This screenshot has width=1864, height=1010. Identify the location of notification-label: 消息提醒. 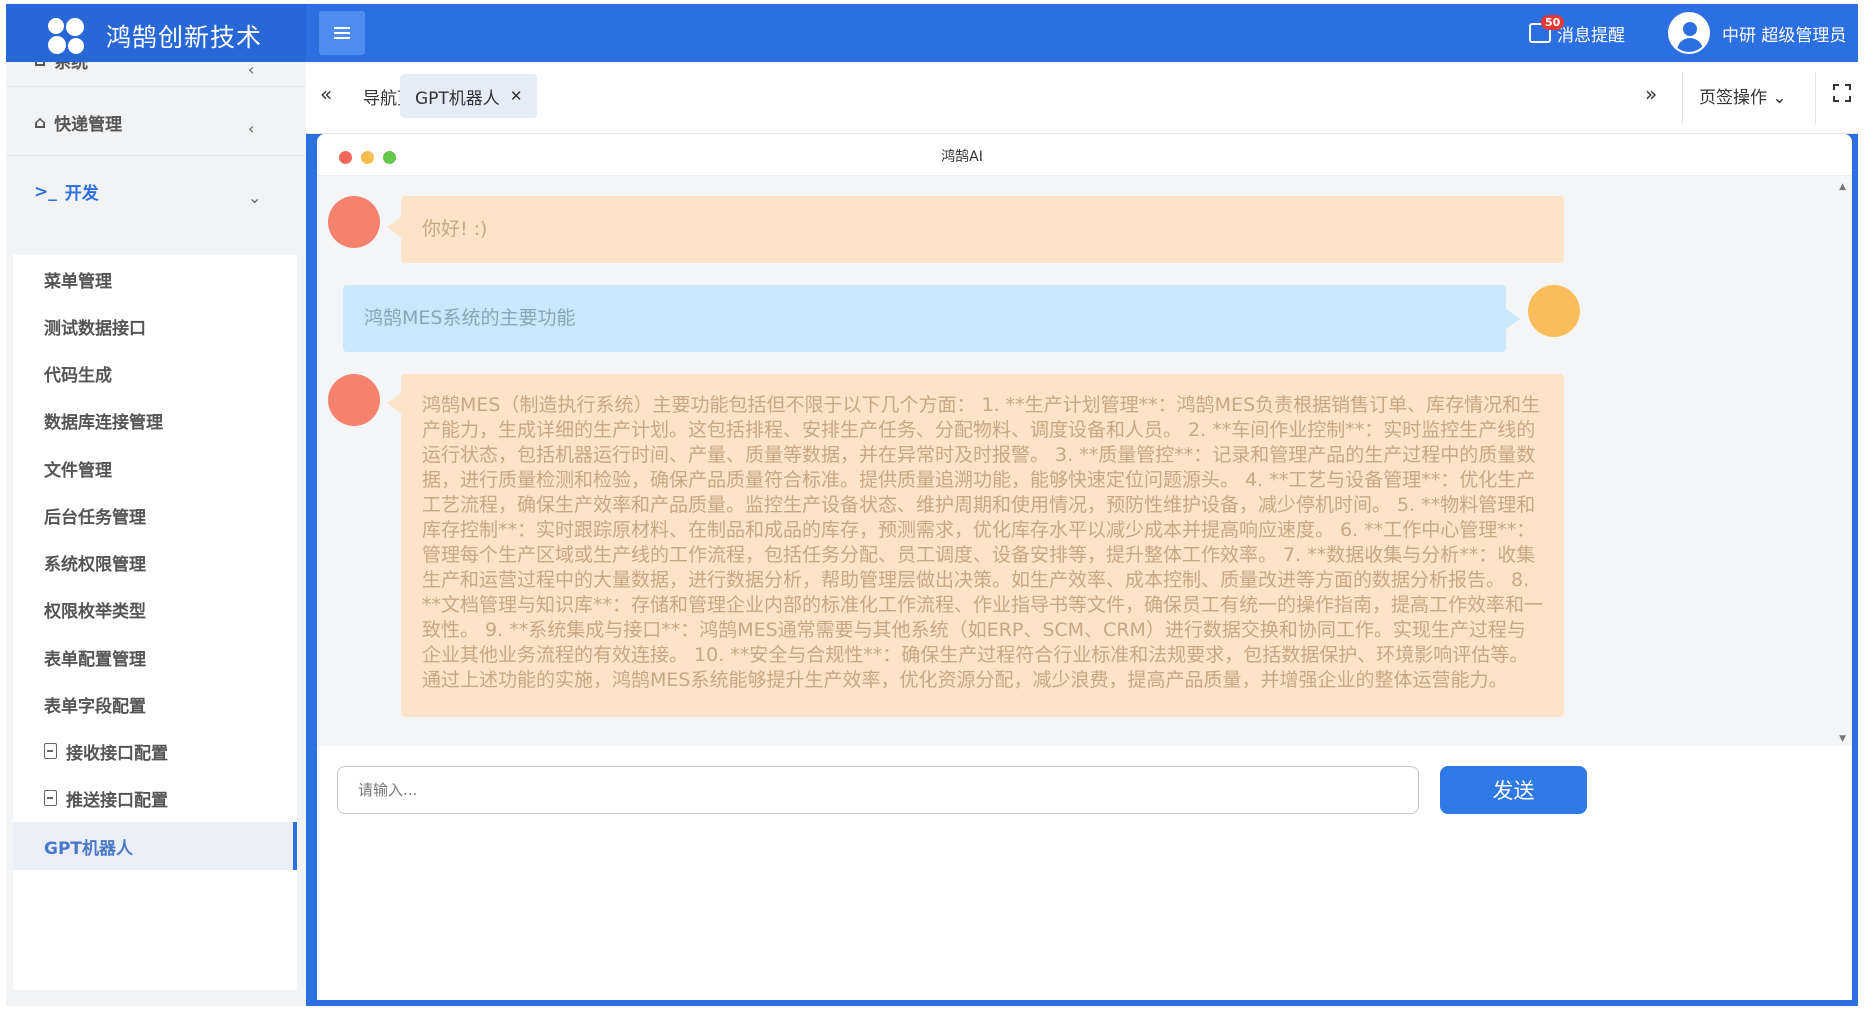
(1591, 35).